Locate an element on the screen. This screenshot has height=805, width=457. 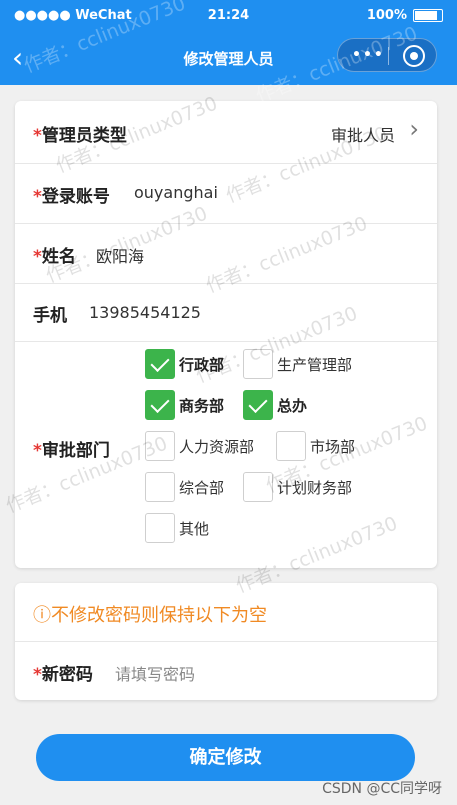
password-notice-row: ⓘ不修改密码则保持以下为空 is located at coordinates (226, 612).